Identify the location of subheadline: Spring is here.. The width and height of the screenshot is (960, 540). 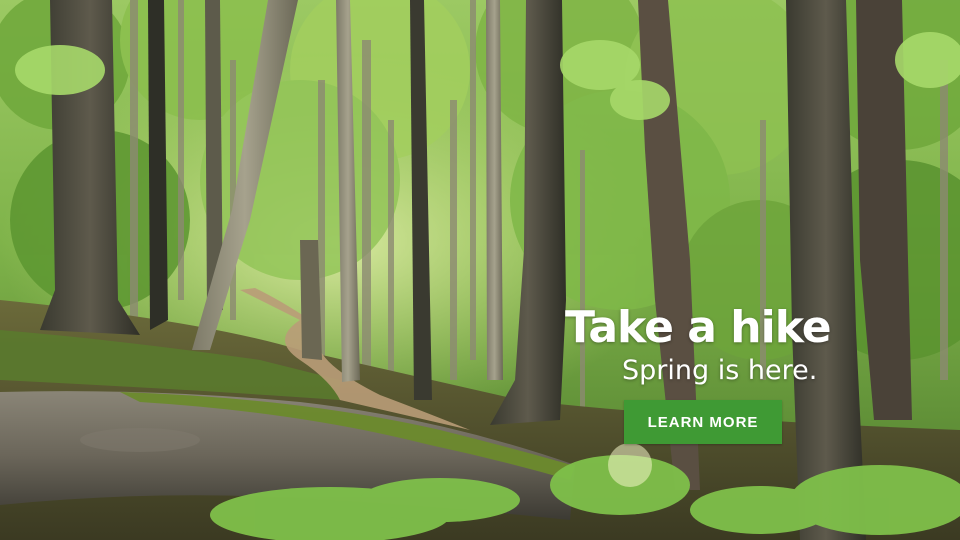
(720, 370).